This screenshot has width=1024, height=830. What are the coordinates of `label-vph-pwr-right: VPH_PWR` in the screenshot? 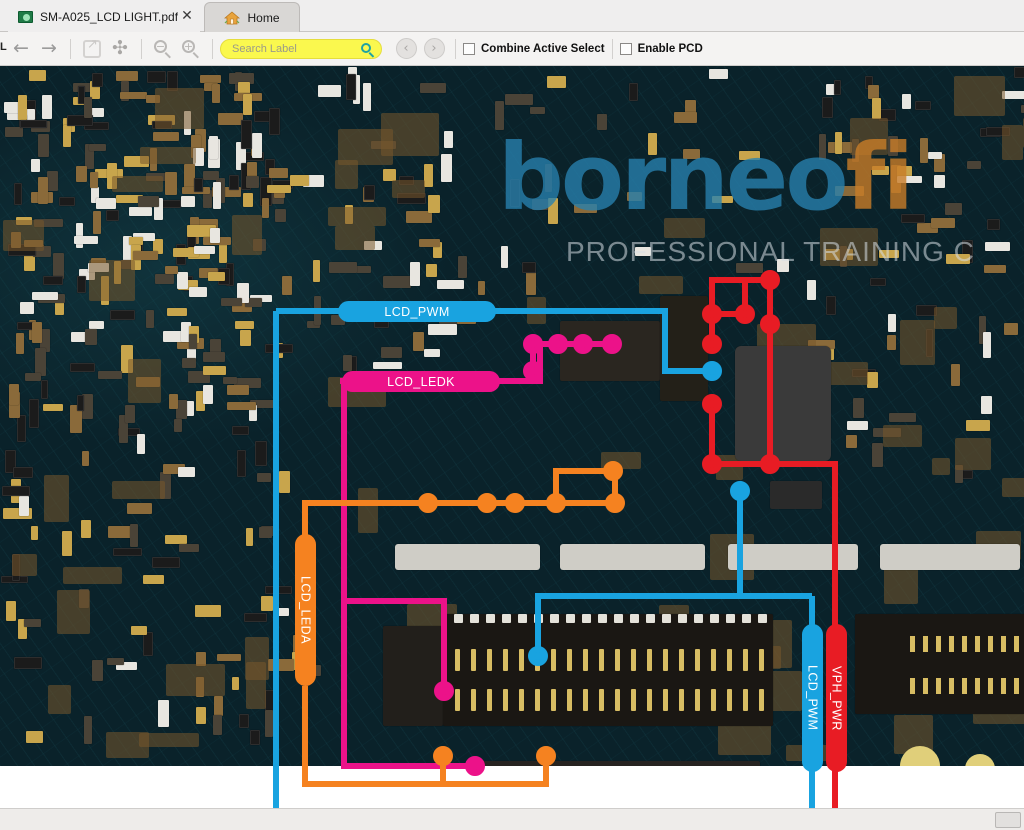 It's located at (836, 698).